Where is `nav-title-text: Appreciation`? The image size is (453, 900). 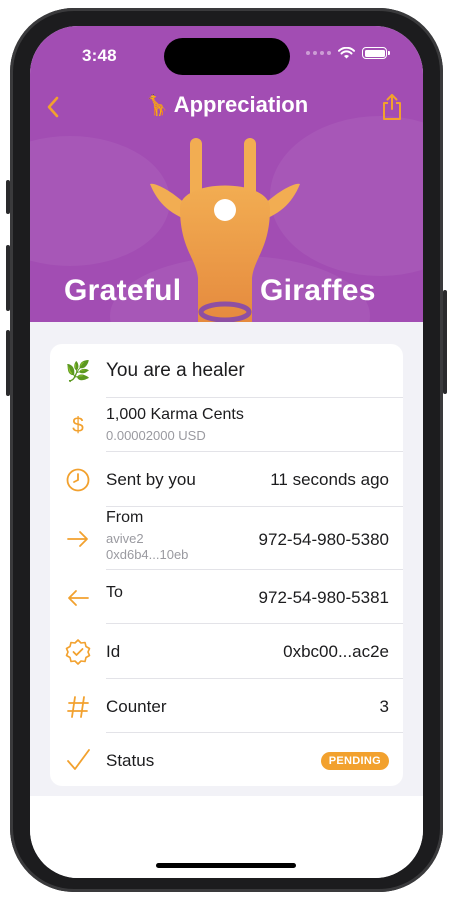 nav-title-text: Appreciation is located at coordinates (241, 104).